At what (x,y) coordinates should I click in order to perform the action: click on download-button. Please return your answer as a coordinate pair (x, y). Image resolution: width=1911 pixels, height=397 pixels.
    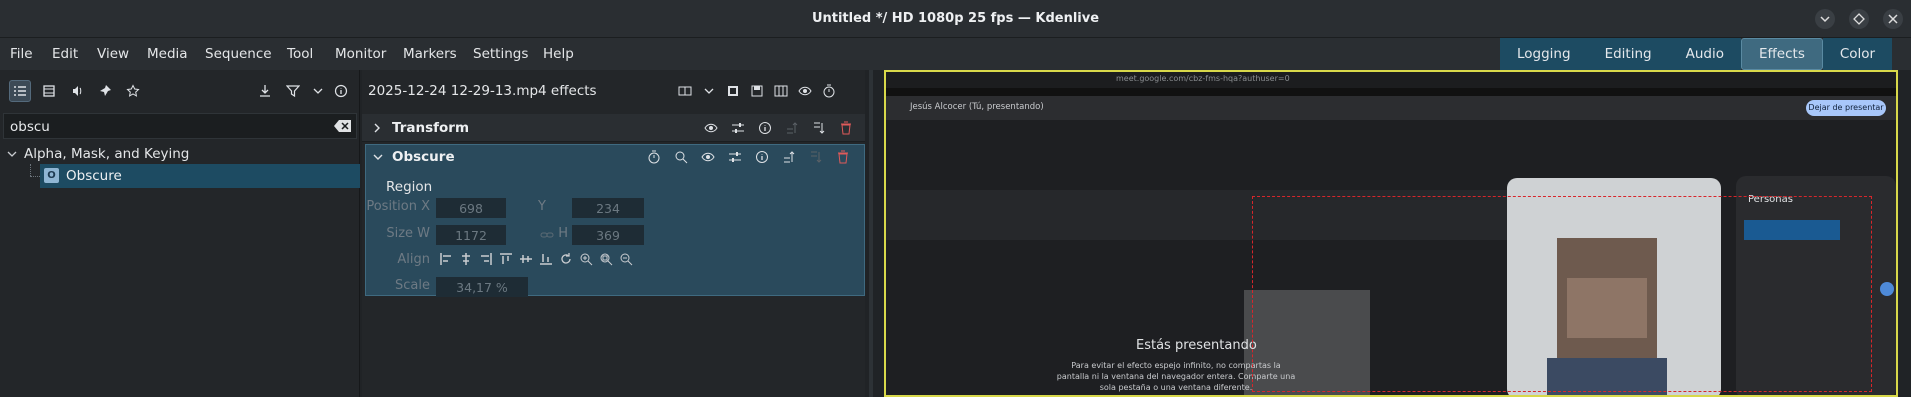
    Looking at the image, I should click on (265, 91).